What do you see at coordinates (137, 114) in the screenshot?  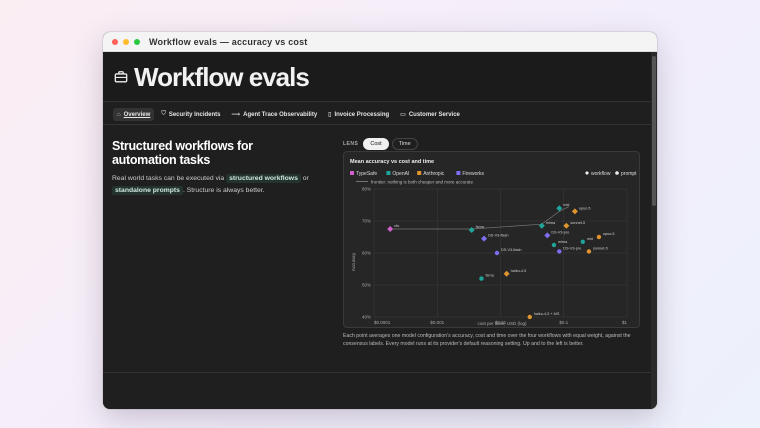 I see `tab-label: Overview` at bounding box center [137, 114].